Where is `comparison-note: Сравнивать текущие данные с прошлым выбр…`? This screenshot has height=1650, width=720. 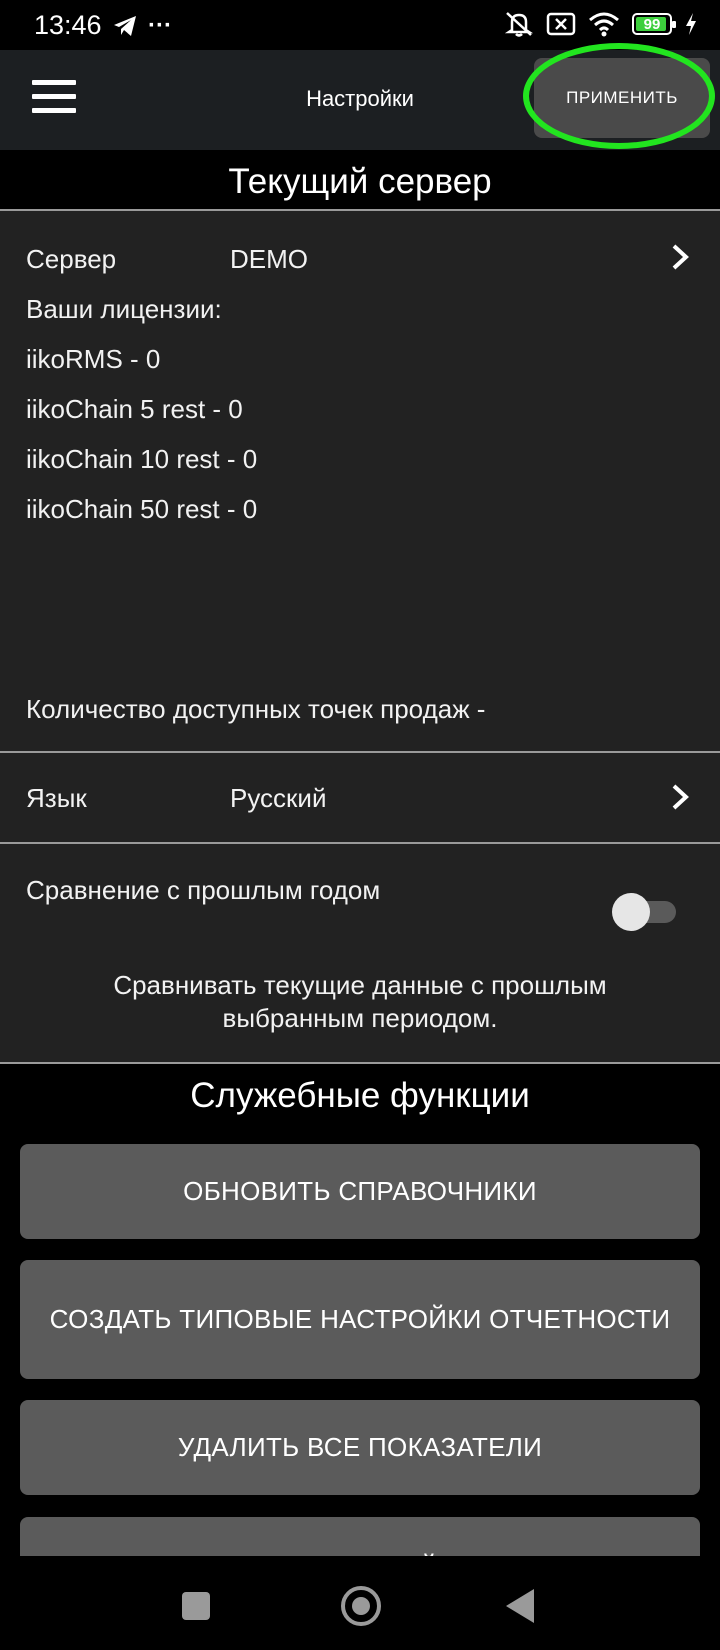 comparison-note: Сравнивать текущие данные с прошлым выбр… is located at coordinates (360, 1002).